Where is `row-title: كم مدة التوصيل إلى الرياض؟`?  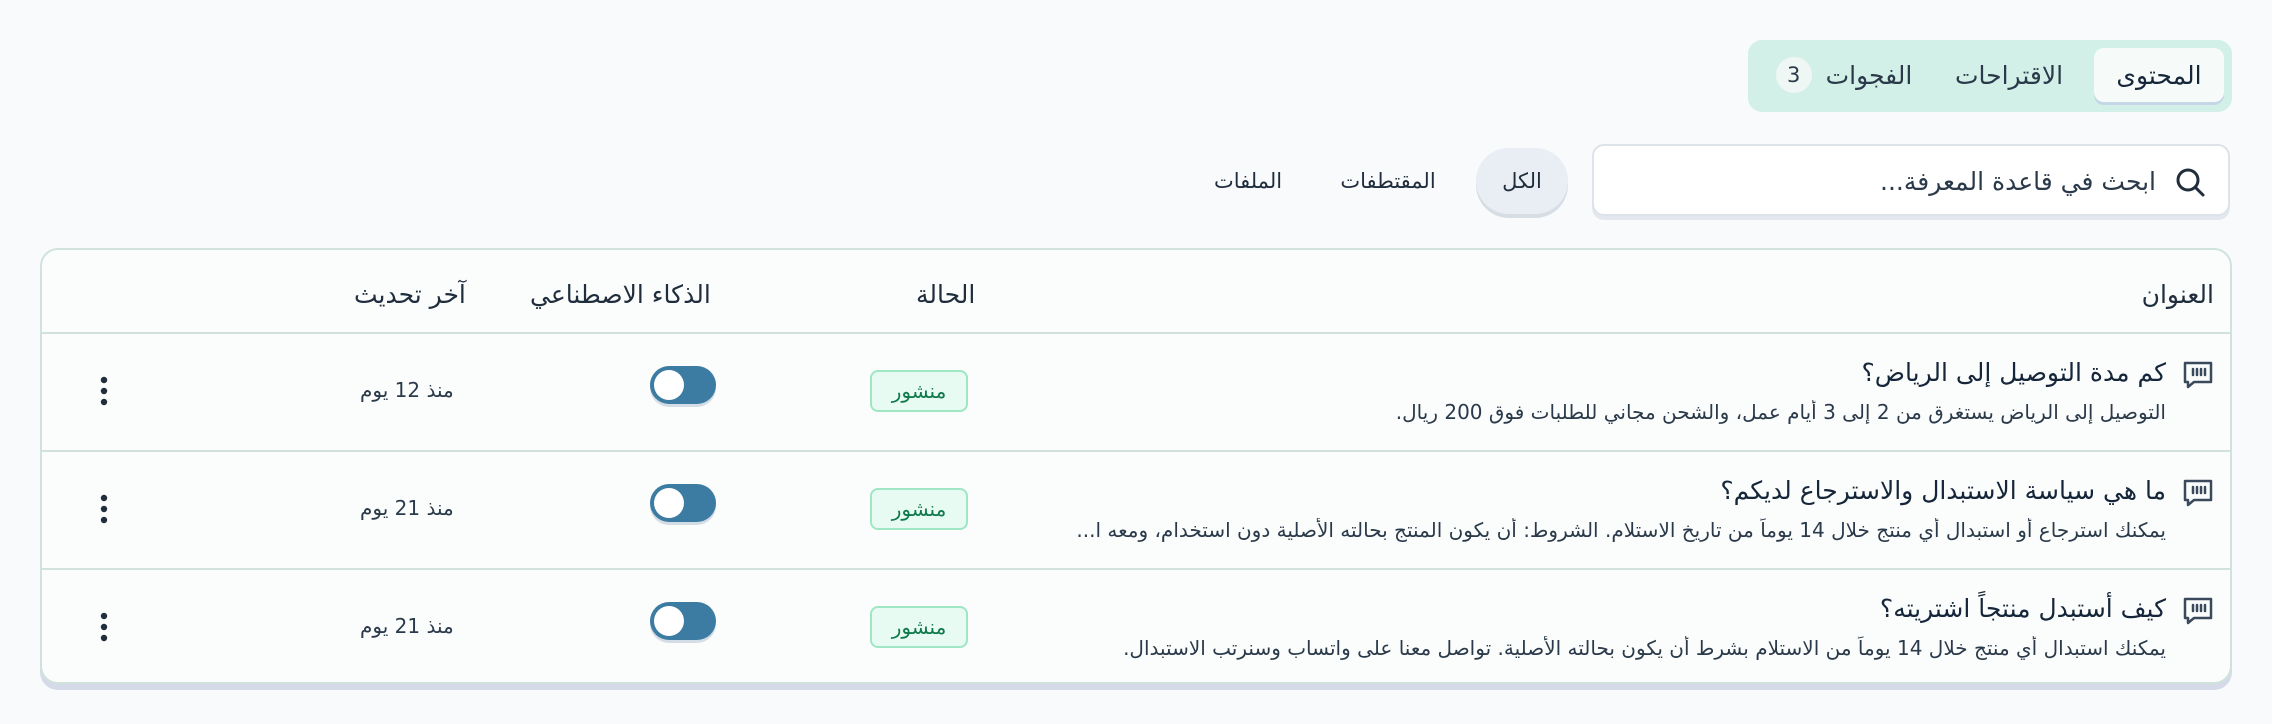
row-title: كم مدة التوصيل إلى الرياض؟ is located at coordinates (2014, 372).